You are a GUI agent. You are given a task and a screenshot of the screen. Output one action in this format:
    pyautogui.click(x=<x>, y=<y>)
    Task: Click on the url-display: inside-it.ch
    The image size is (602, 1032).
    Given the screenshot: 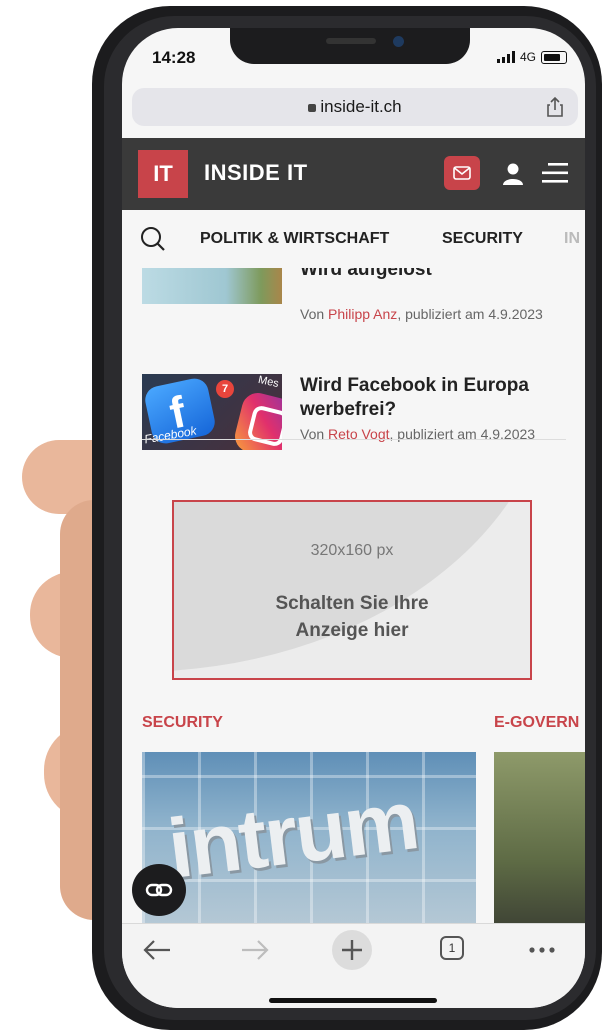 What is the action you would take?
    pyautogui.click(x=355, y=107)
    